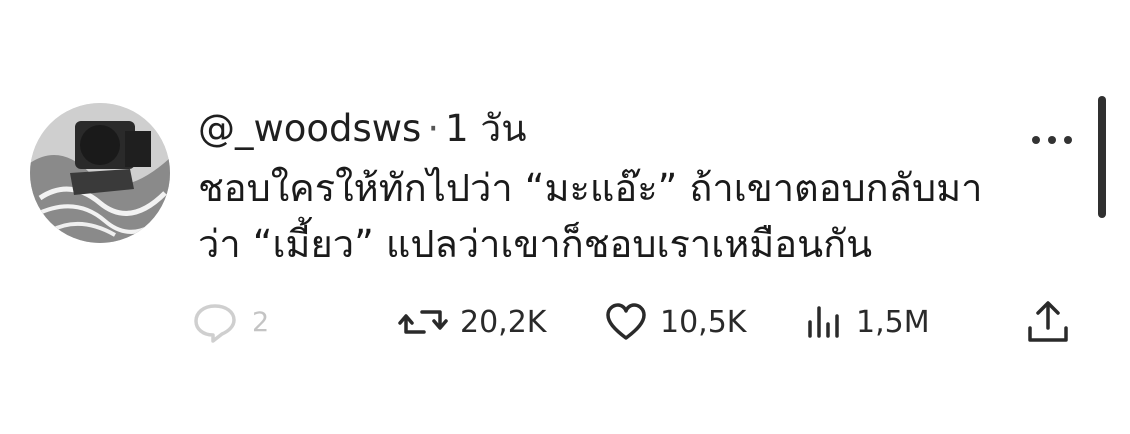 The image size is (1130, 434). I want to click on avatar, so click(100, 173).